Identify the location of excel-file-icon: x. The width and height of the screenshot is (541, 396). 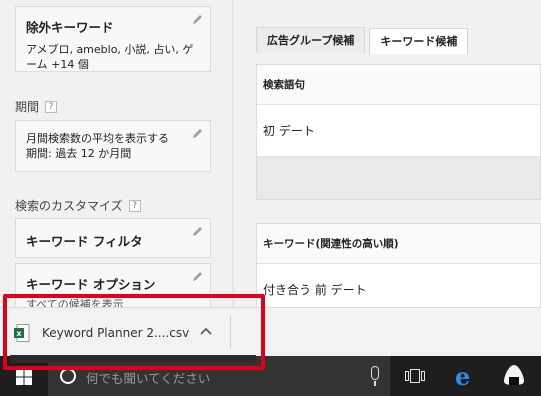
(22, 333).